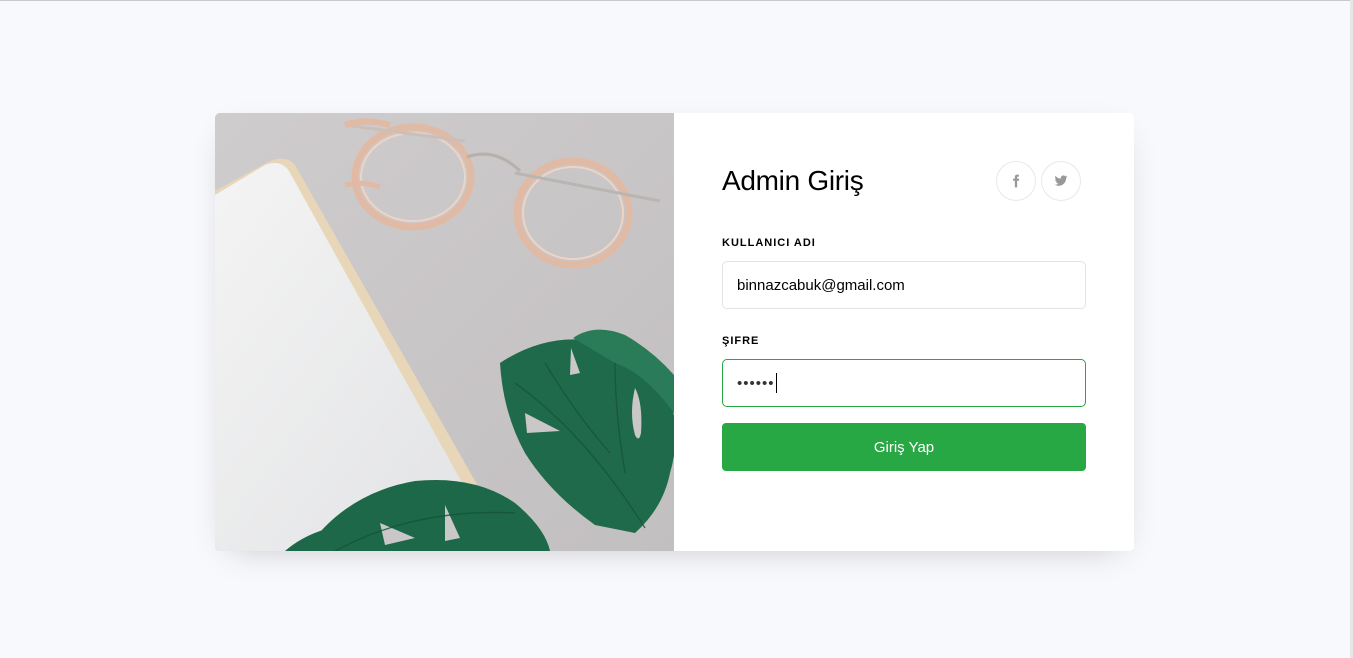  I want to click on page-title: Admin Giriş, so click(793, 180).